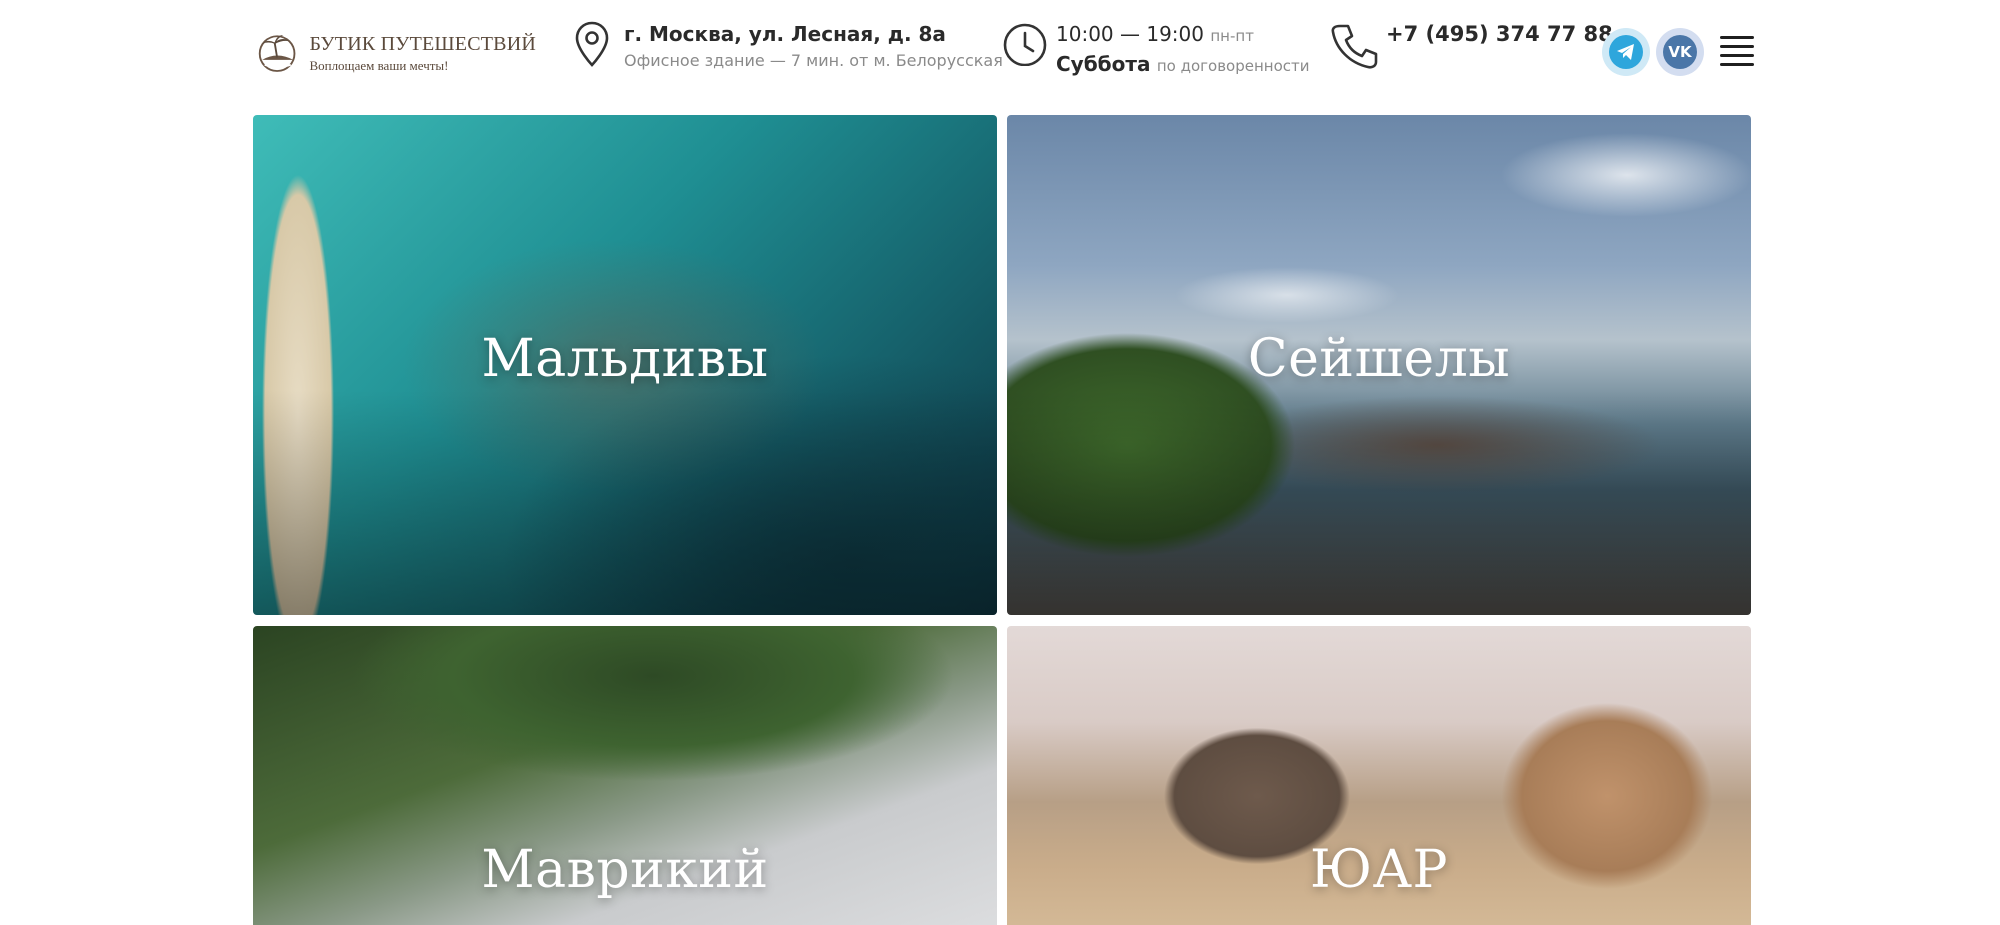 This screenshot has width=2000, height=925. Describe the element at coordinates (625, 359) in the screenshot. I see `destination-label: Мальдивы` at that location.